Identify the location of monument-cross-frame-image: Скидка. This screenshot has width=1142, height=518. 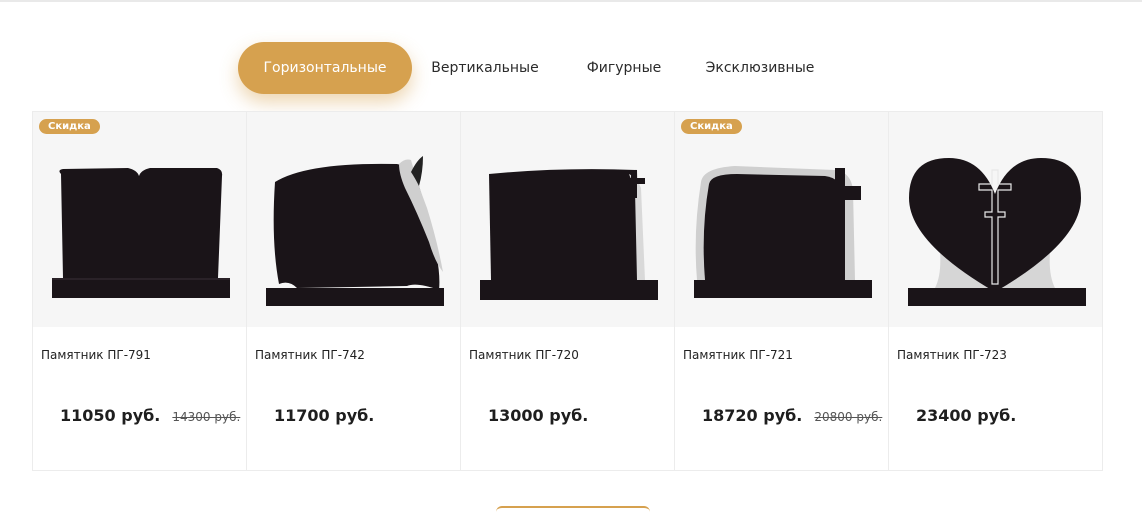
(781, 219).